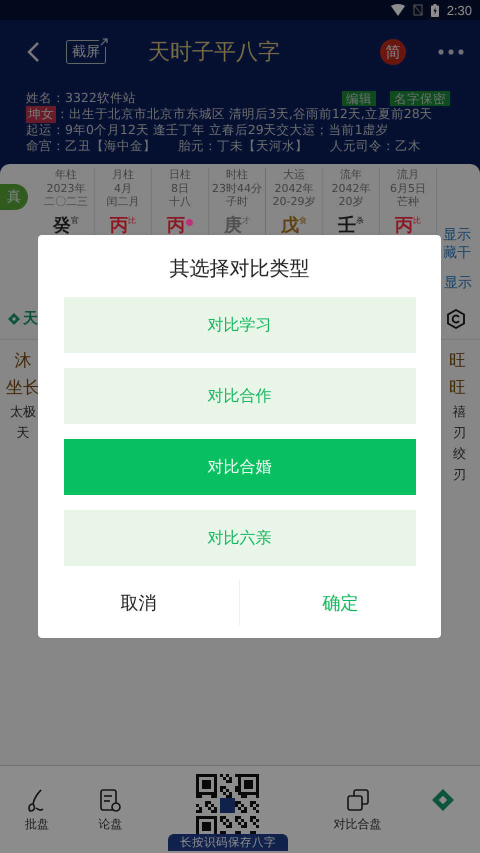 This screenshot has height=853, width=480. Describe the element at coordinates (451, 52) in the screenshot. I see `more-icon` at that location.